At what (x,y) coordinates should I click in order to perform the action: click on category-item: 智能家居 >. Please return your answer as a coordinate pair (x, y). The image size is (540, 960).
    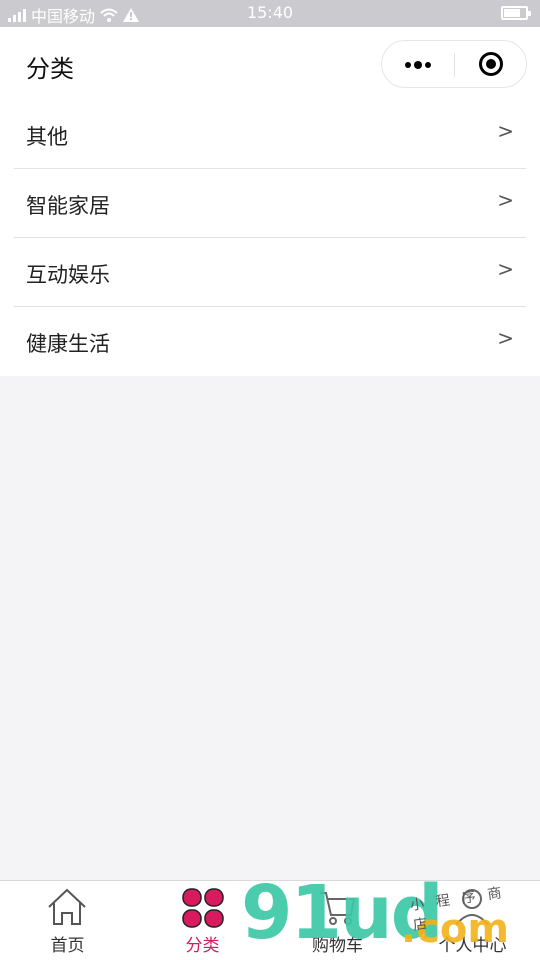
    Looking at the image, I should click on (270, 203).